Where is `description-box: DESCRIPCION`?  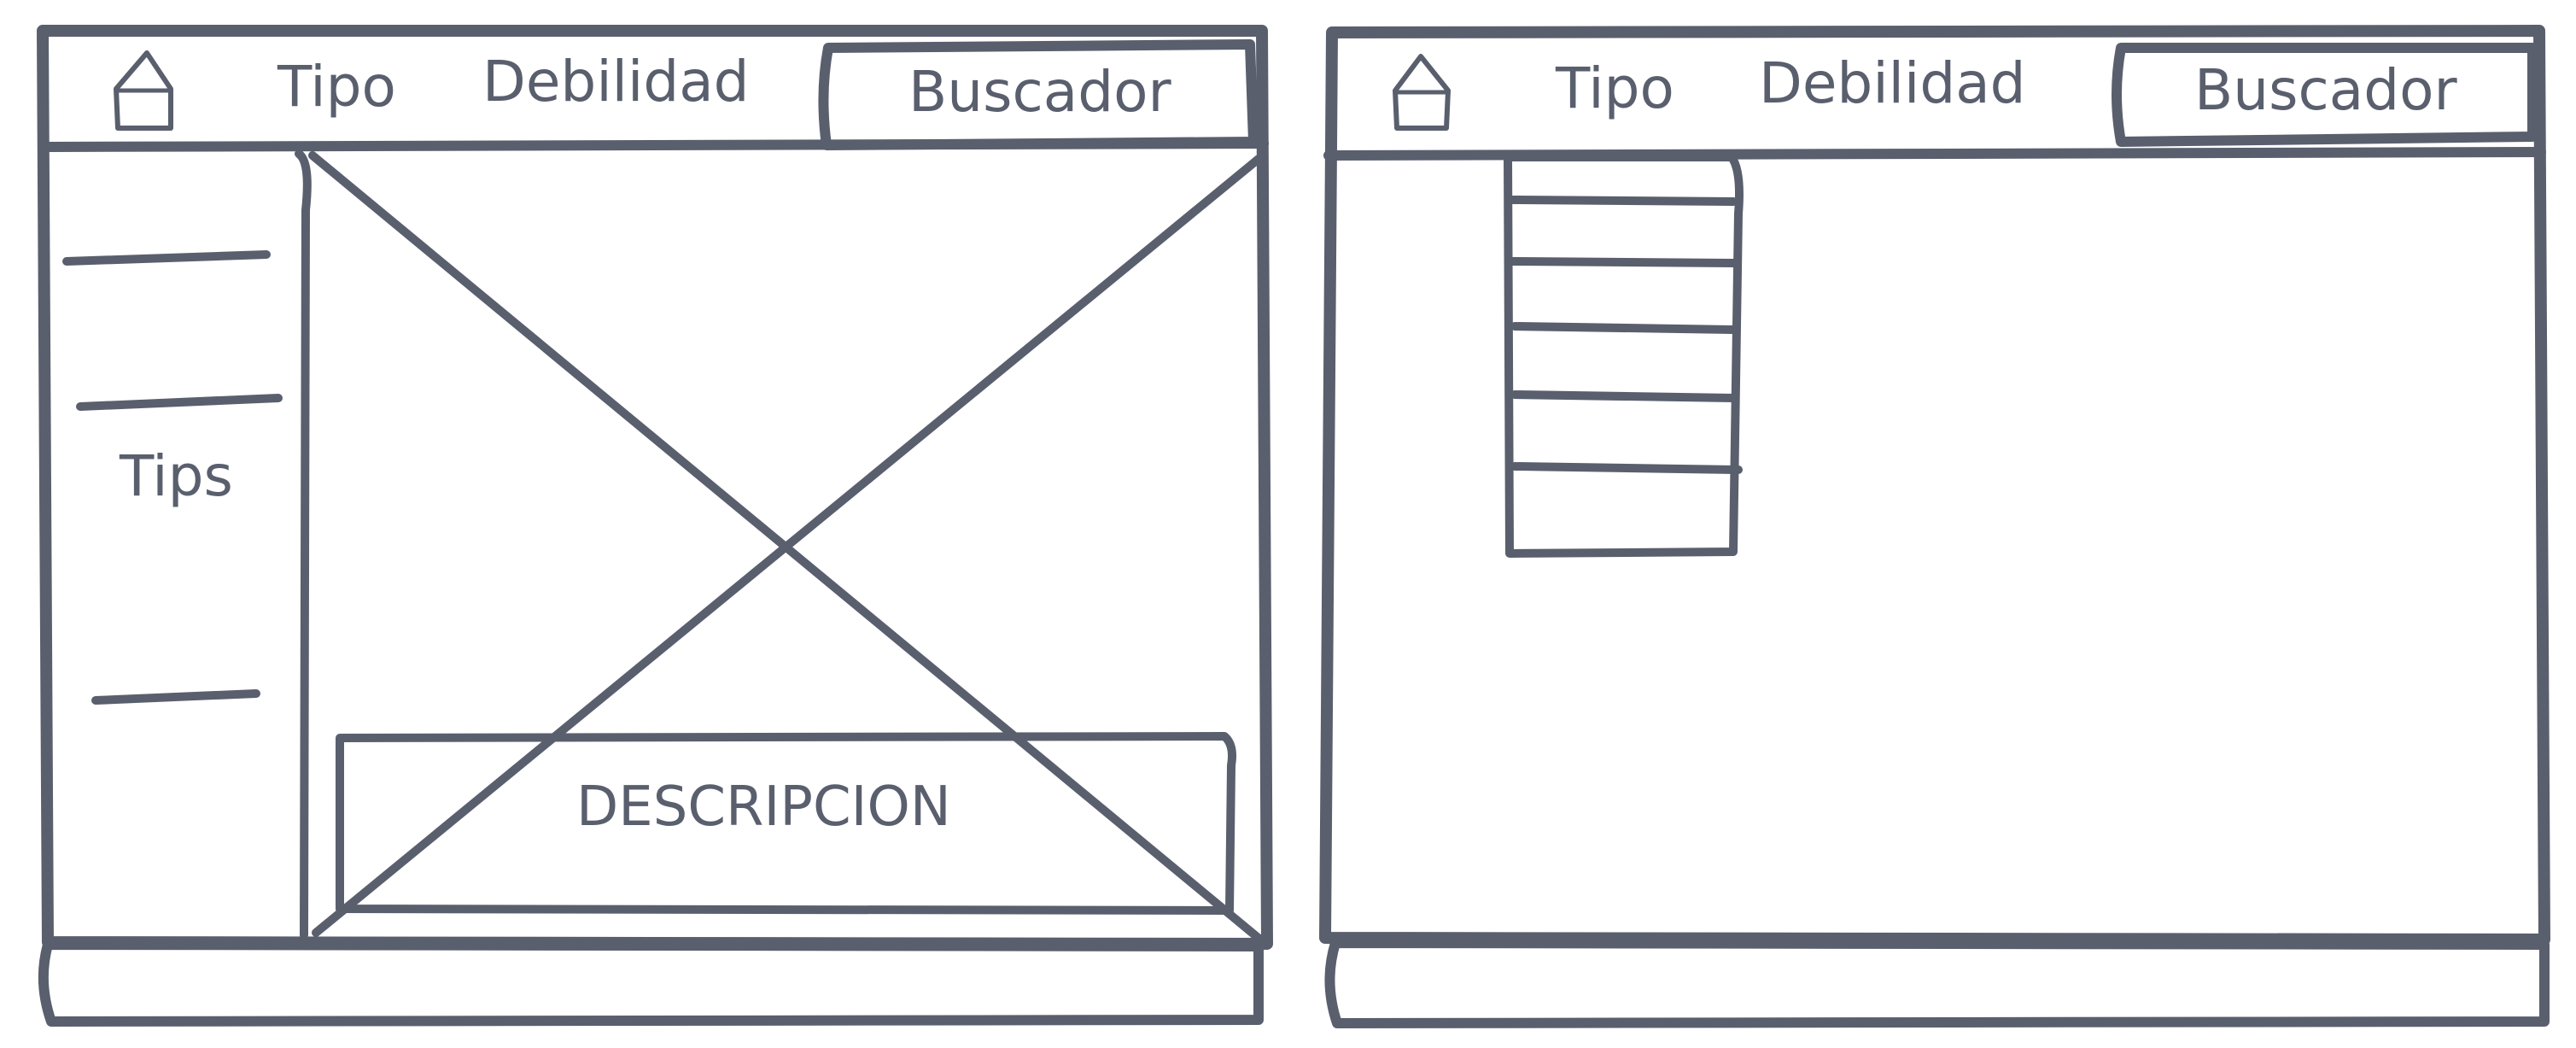
description-box: DESCRIPCION is located at coordinates (786, 824).